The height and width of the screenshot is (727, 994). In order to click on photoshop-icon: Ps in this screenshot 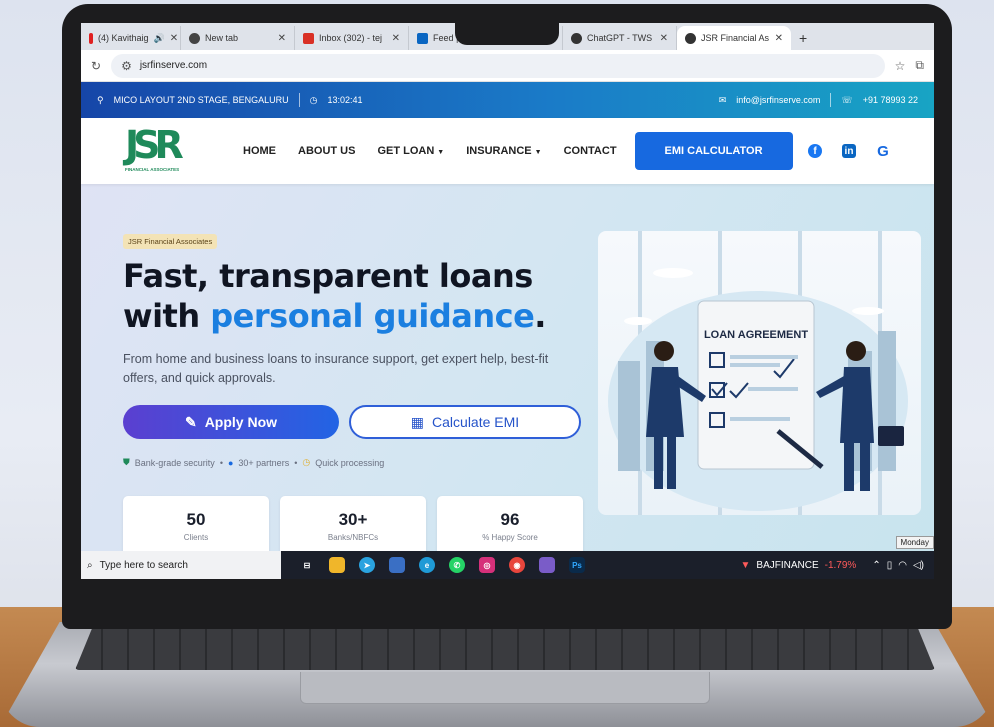, I will do `click(577, 565)`.